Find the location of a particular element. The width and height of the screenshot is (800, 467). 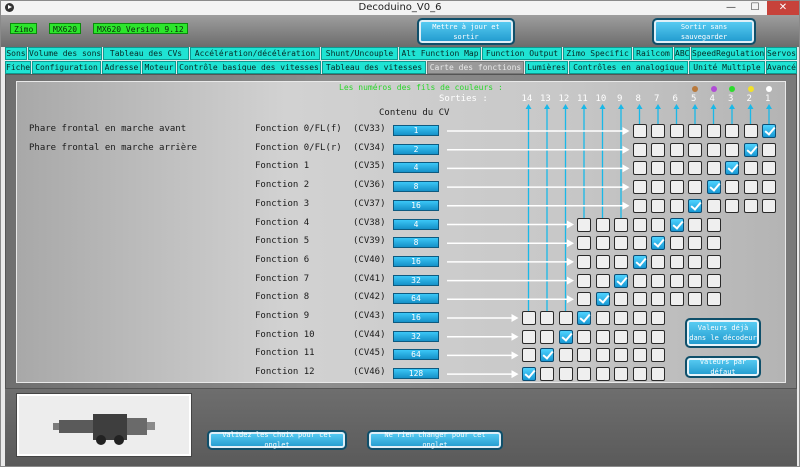

validate-tab-button: Validez les choix pour cet onglet is located at coordinates (277, 440).